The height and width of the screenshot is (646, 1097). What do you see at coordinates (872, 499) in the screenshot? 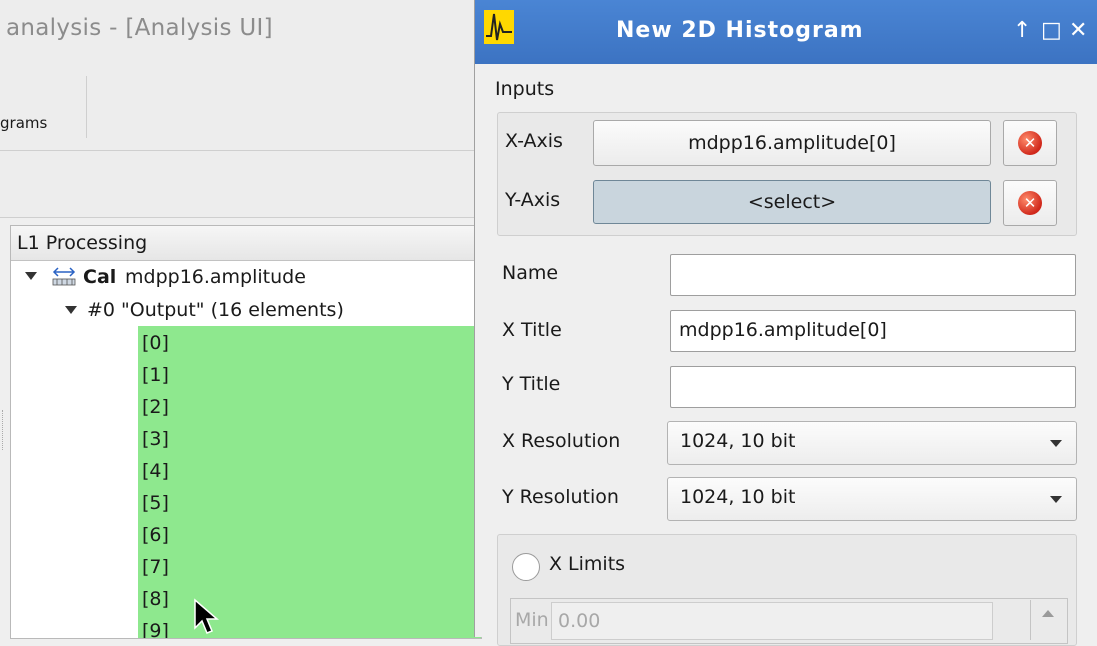
I see `y-resolution-select: 1024, 10 bit` at bounding box center [872, 499].